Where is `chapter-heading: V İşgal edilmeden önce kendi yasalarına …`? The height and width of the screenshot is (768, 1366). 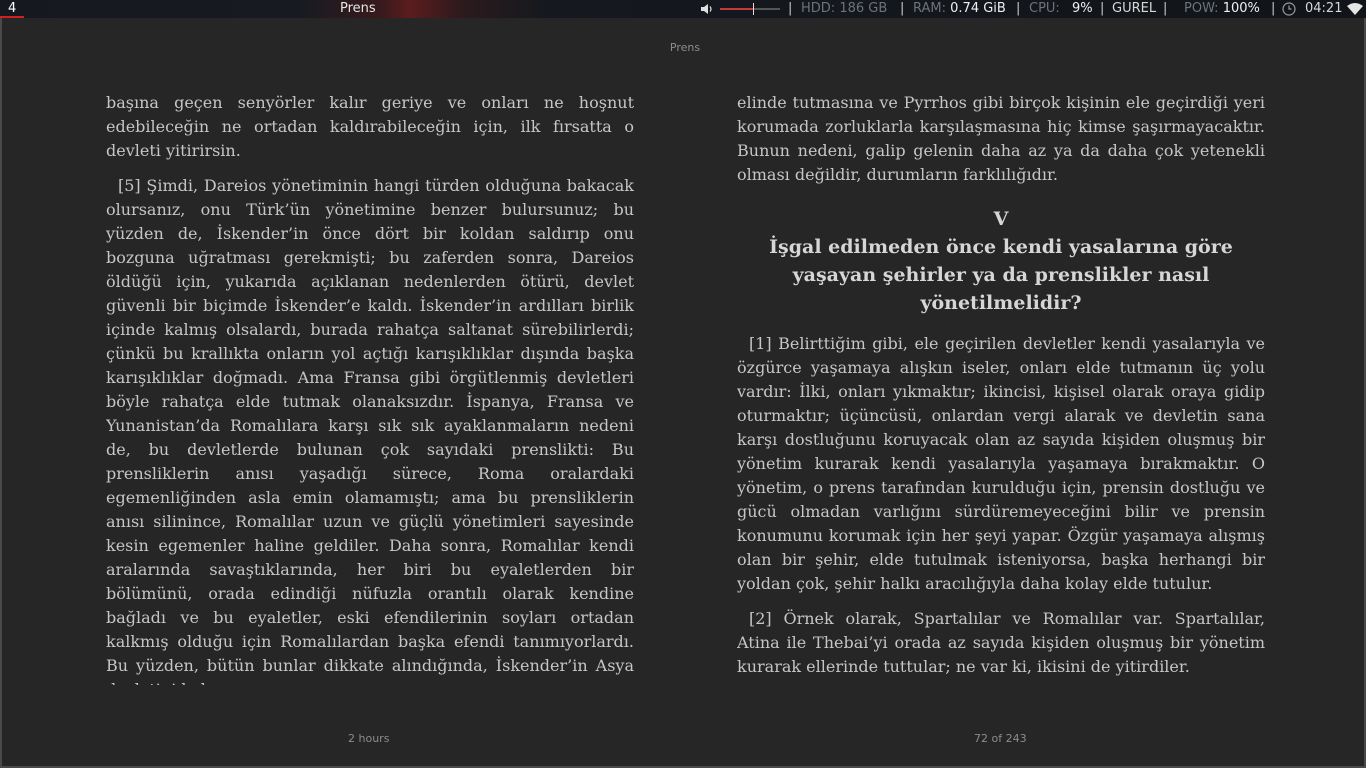 chapter-heading: V İşgal edilmeden önce kendi yasalarına … is located at coordinates (1001, 261).